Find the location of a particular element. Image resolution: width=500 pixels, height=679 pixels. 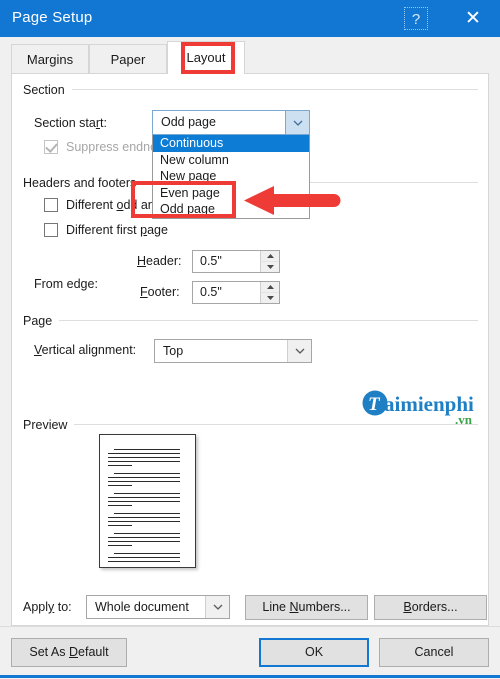

header-spin-buttons is located at coordinates (269, 261).